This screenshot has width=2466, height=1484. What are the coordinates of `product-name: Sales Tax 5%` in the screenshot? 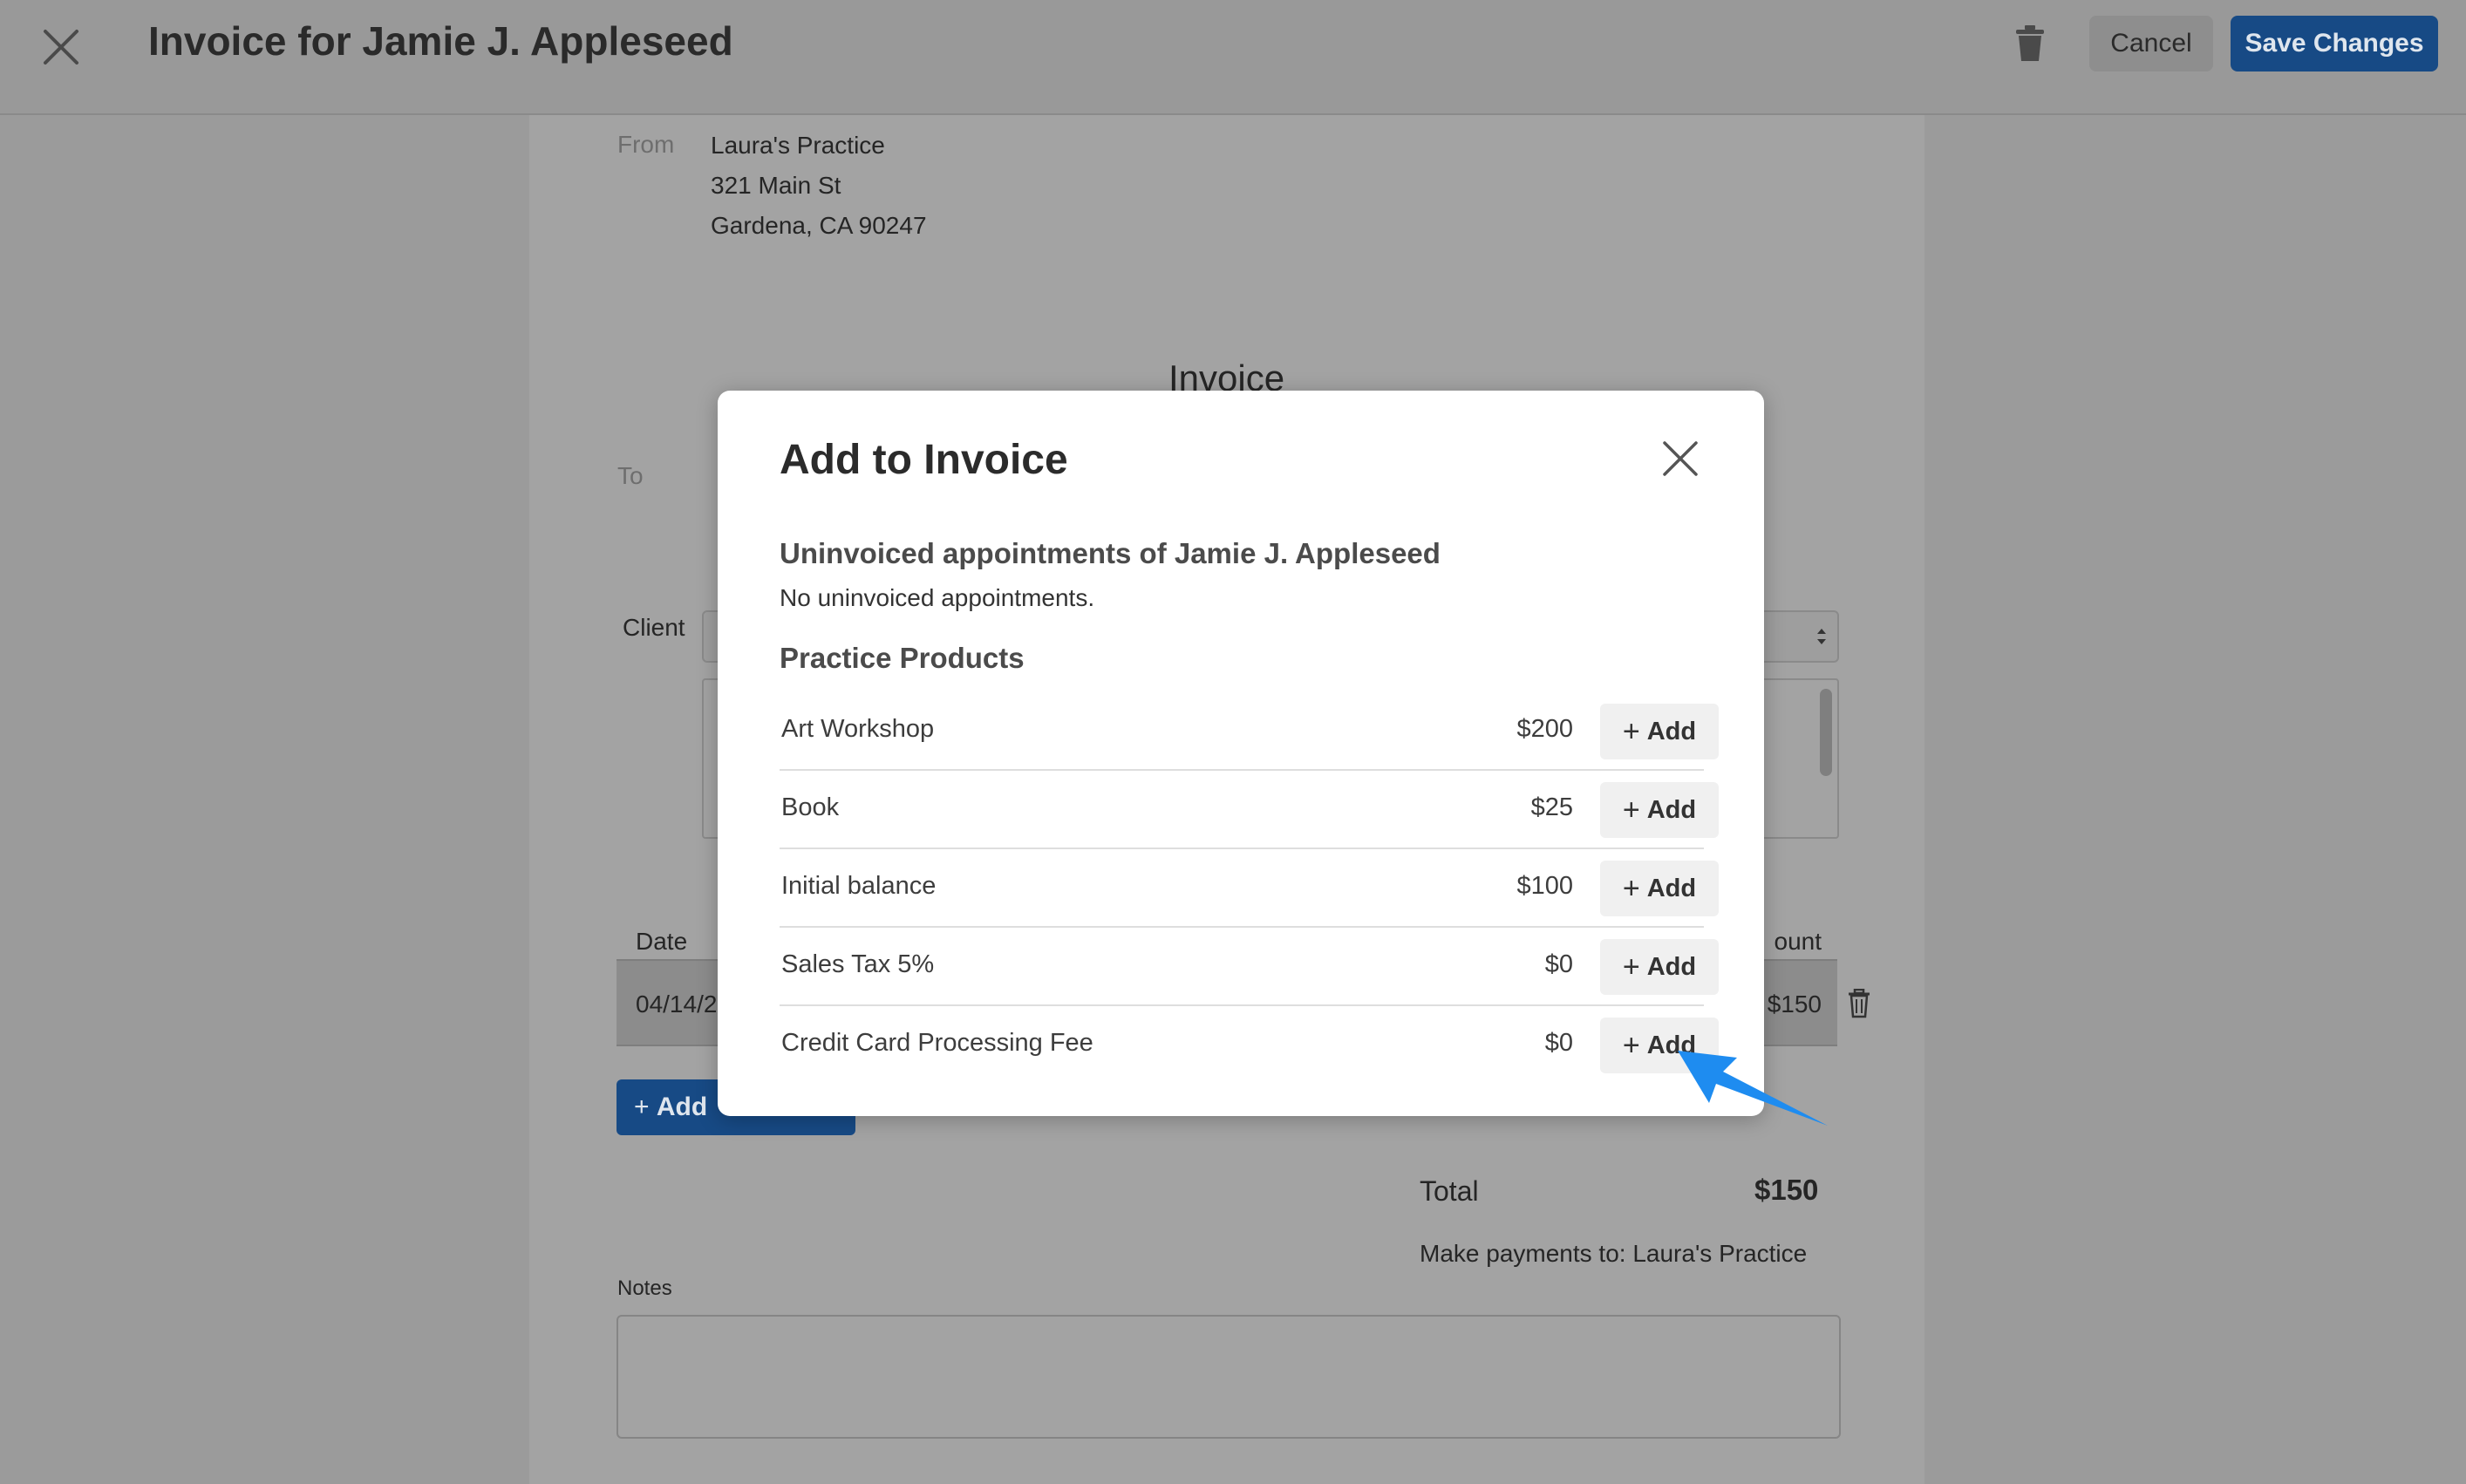 It's located at (858, 964).